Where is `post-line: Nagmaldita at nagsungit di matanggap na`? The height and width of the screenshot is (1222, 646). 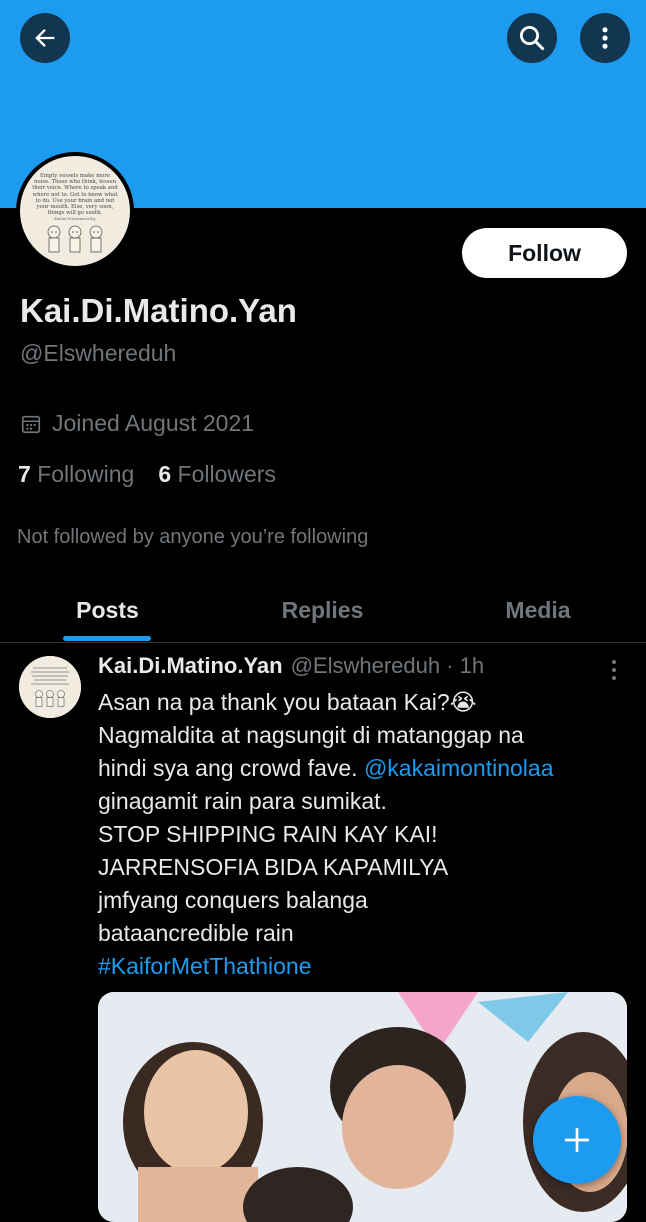 post-line: Nagmaldita at nagsungit di matanggap na is located at coordinates (311, 735).